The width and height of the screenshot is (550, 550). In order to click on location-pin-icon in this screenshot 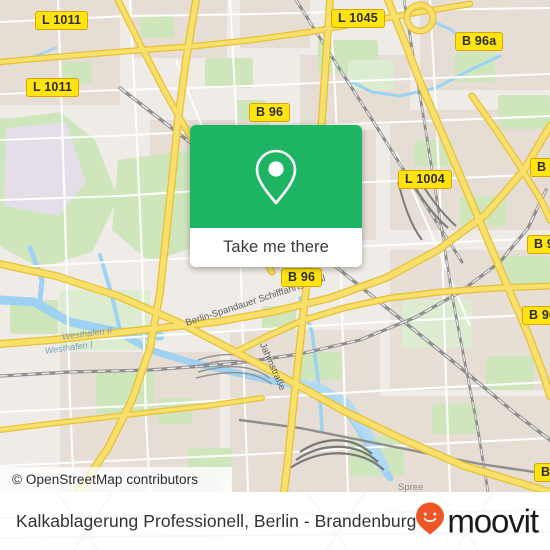, I will do `click(276, 177)`.